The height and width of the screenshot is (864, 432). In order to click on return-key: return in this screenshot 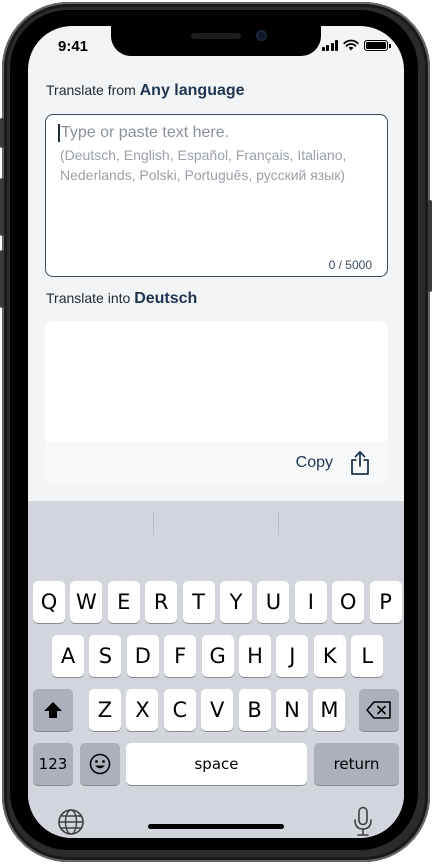, I will do `click(356, 764)`.